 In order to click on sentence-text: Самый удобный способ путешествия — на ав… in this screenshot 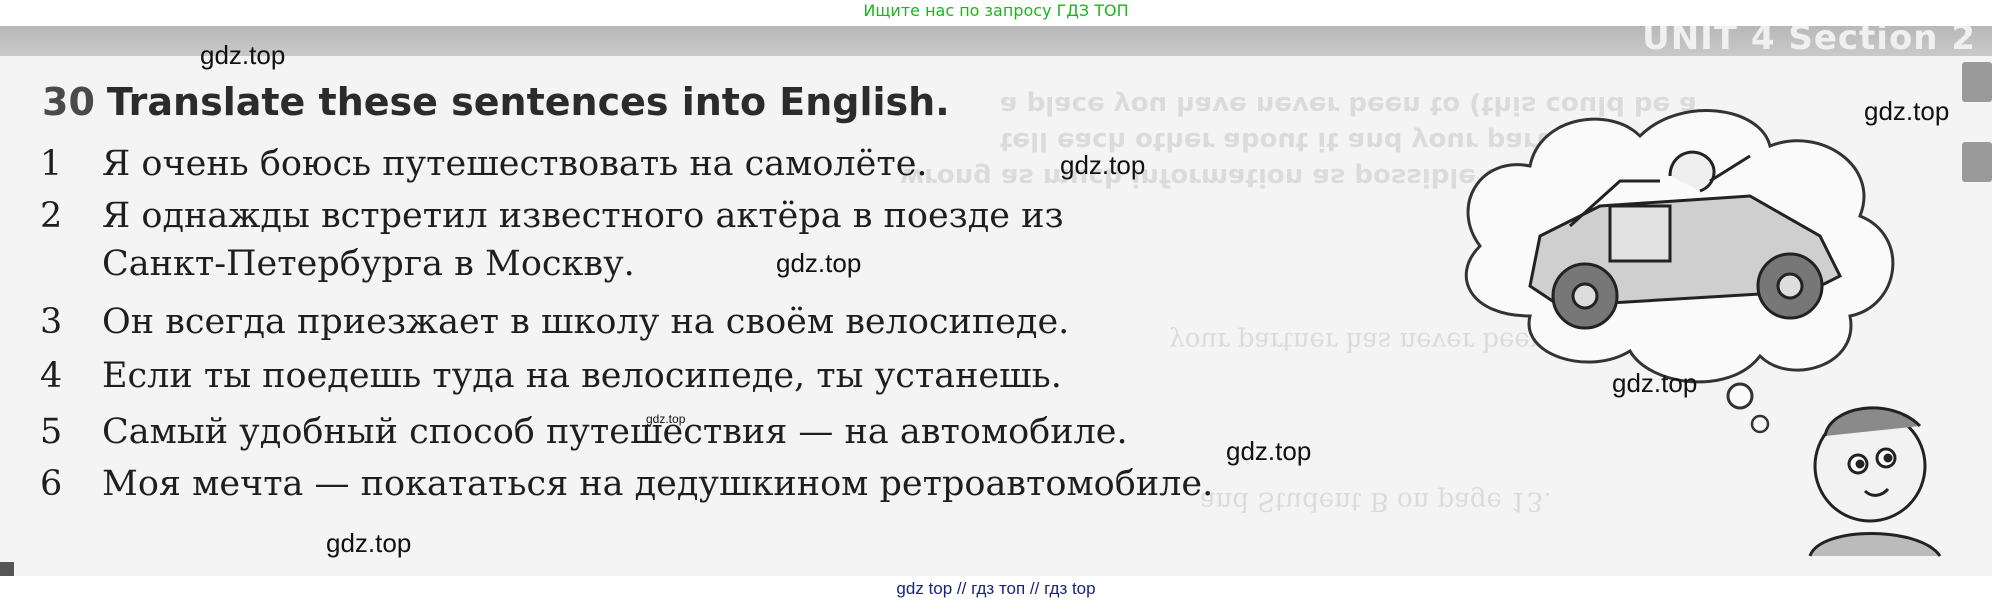, I will do `click(615, 432)`.